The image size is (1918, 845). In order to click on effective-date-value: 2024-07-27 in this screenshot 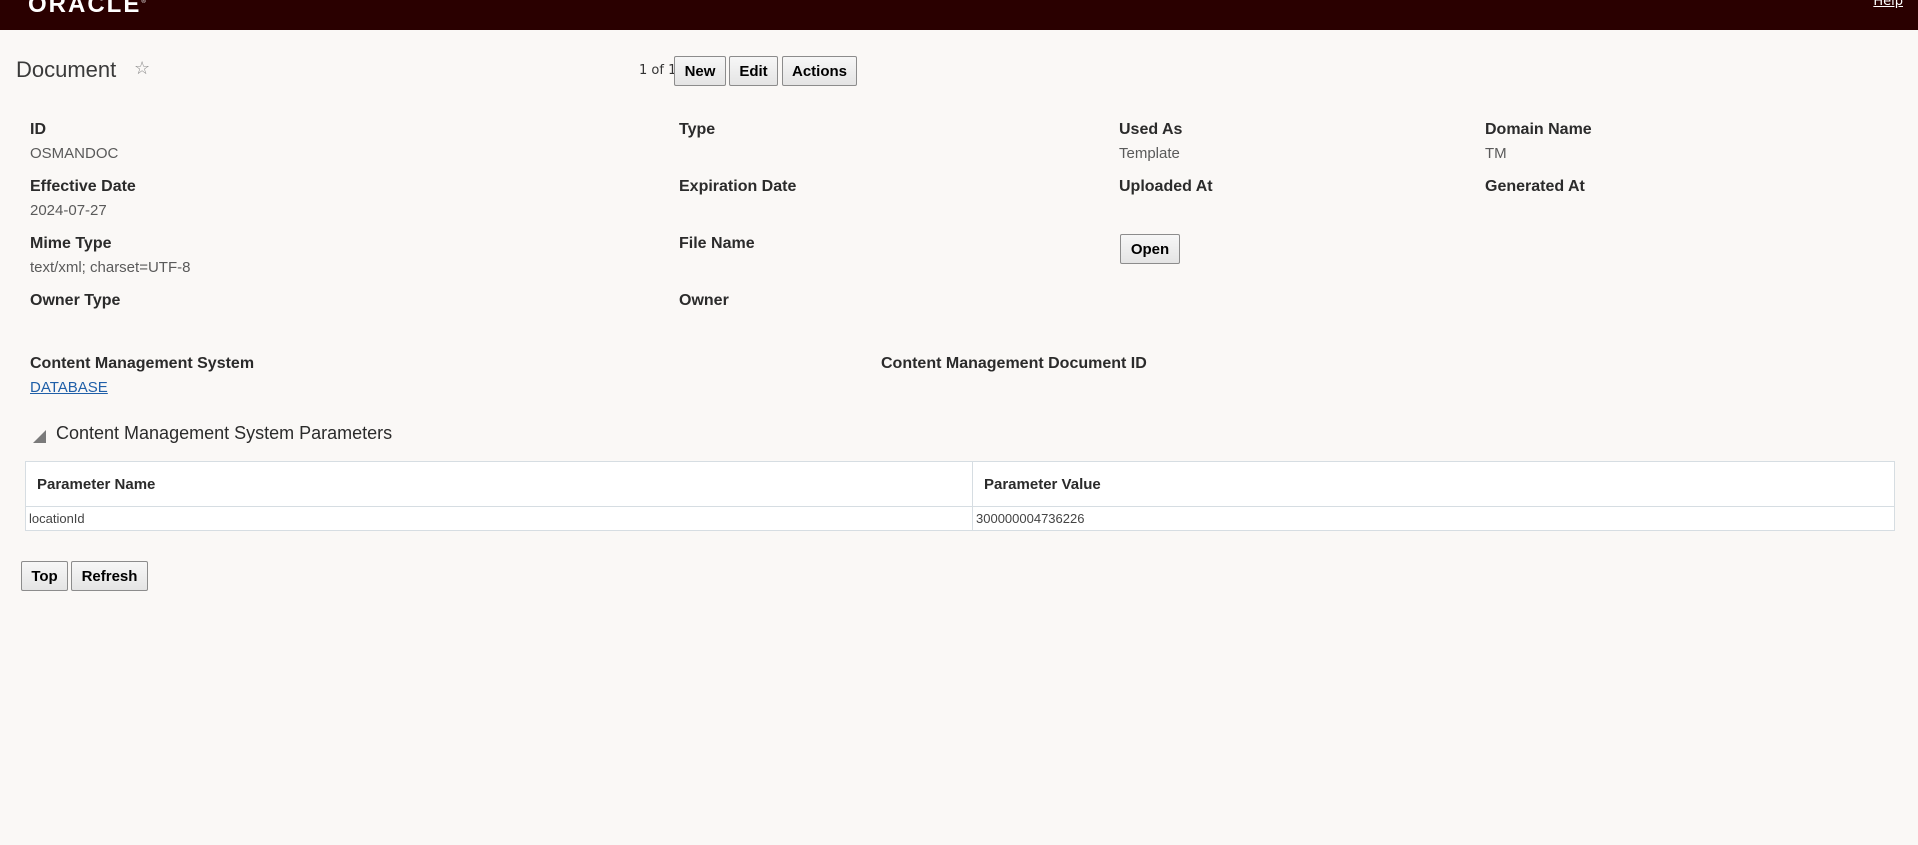, I will do `click(68, 210)`.